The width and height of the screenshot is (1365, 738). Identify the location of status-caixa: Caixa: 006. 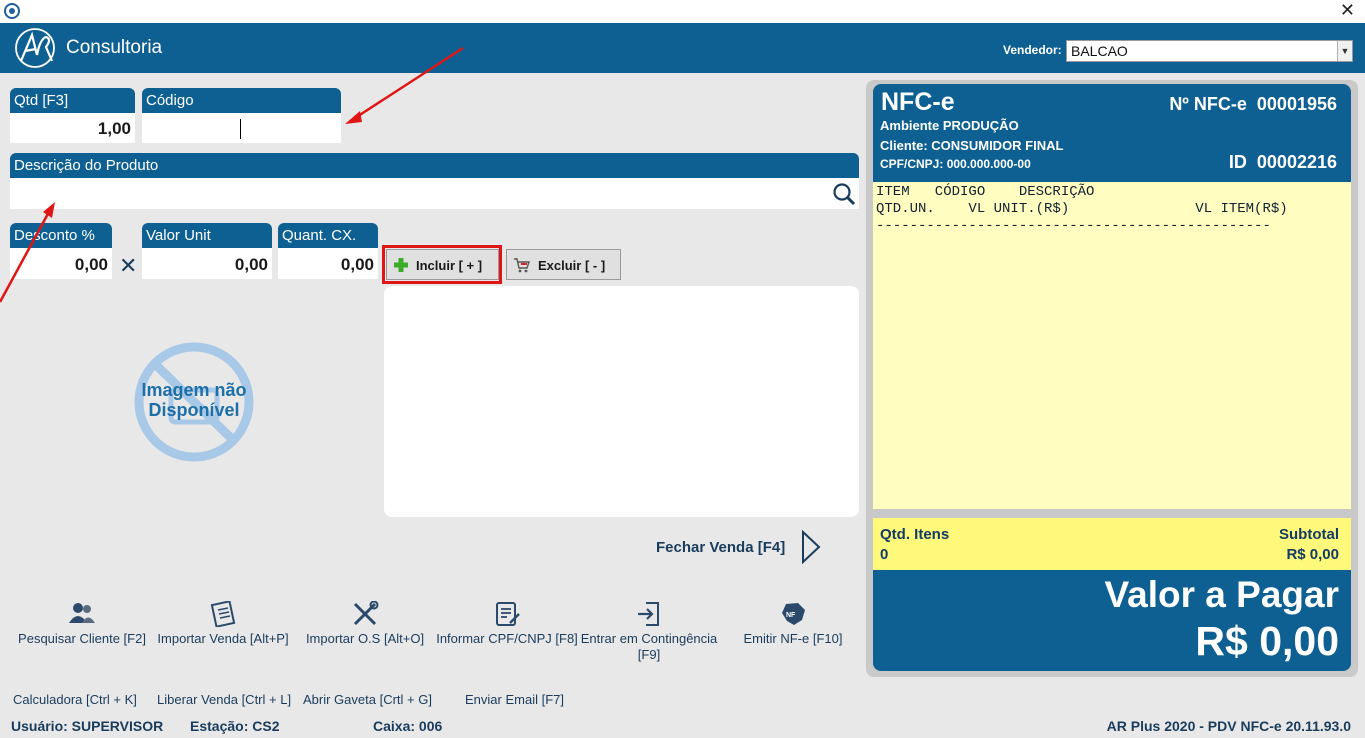
(408, 726).